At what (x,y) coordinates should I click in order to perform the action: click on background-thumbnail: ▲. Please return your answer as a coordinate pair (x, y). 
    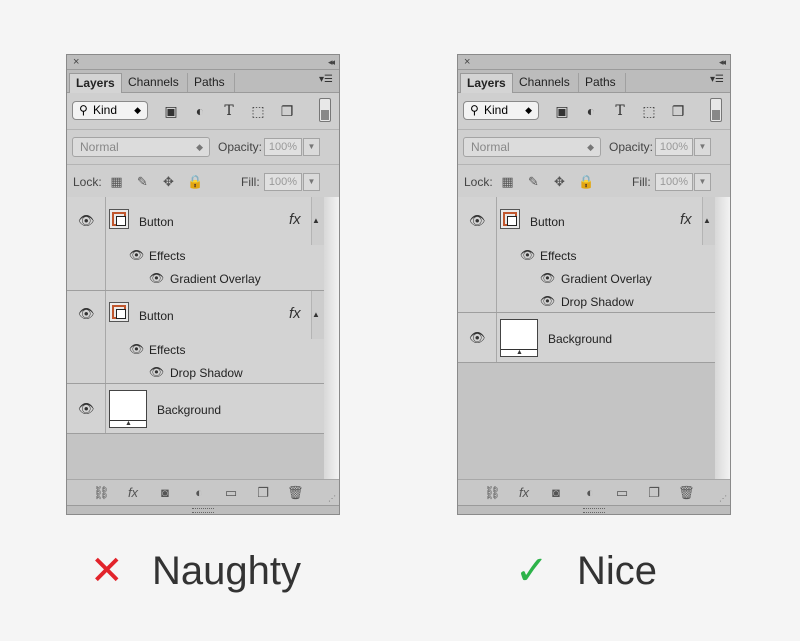
    Looking at the image, I should click on (128, 409).